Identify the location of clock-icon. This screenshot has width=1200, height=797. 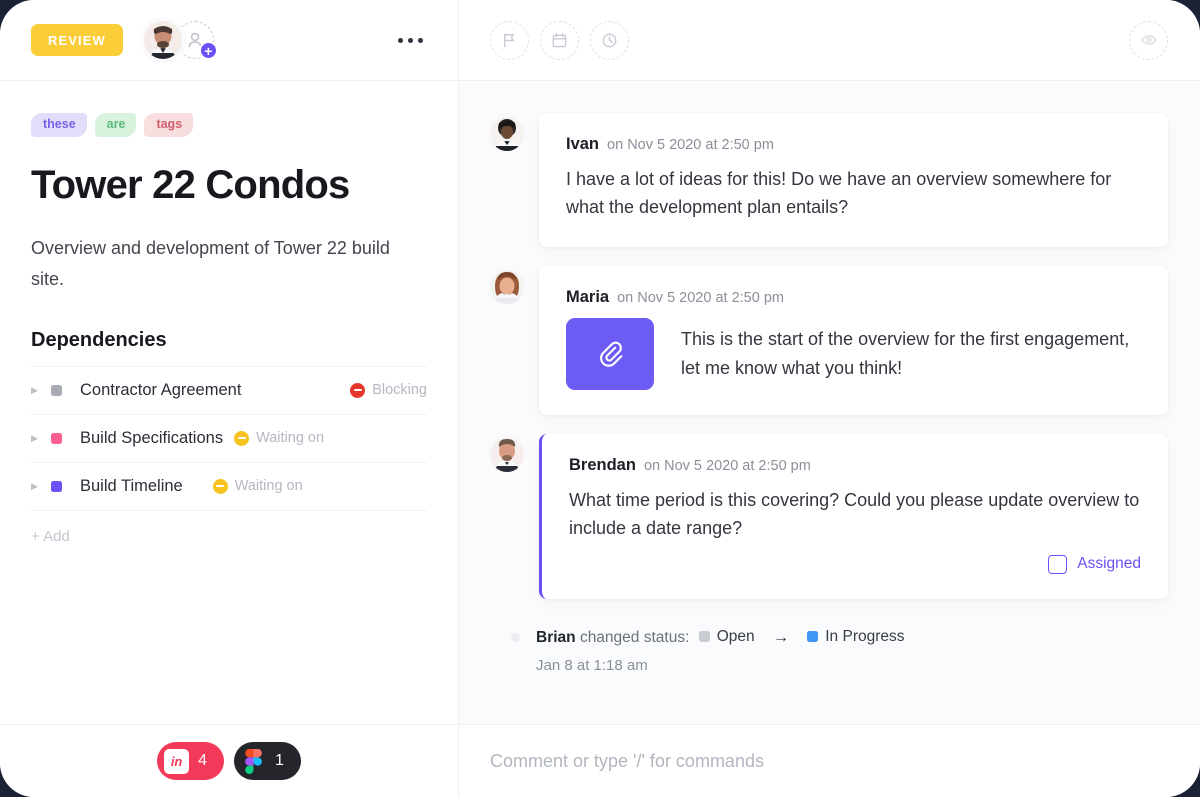
(609, 40).